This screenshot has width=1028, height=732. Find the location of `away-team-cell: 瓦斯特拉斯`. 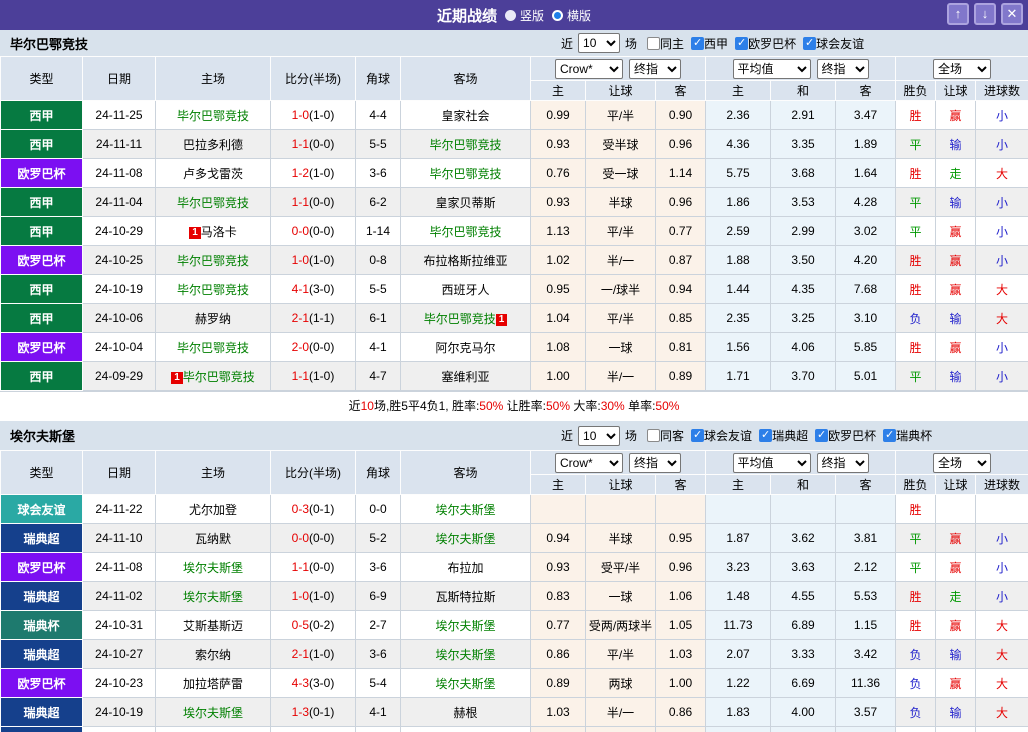

away-team-cell: 瓦斯特拉斯 is located at coordinates (465, 596).